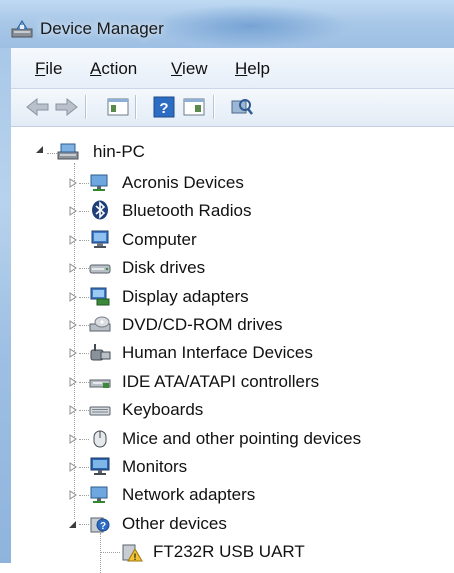  I want to click on tree-category-item: Network adapters, so click(232, 495).